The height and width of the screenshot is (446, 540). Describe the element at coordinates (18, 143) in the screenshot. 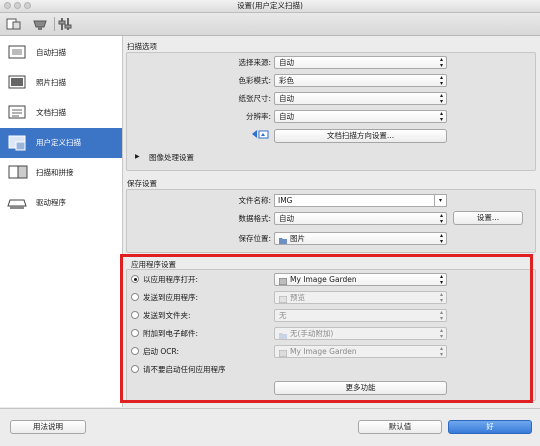

I see `custom-scan-icon` at that location.